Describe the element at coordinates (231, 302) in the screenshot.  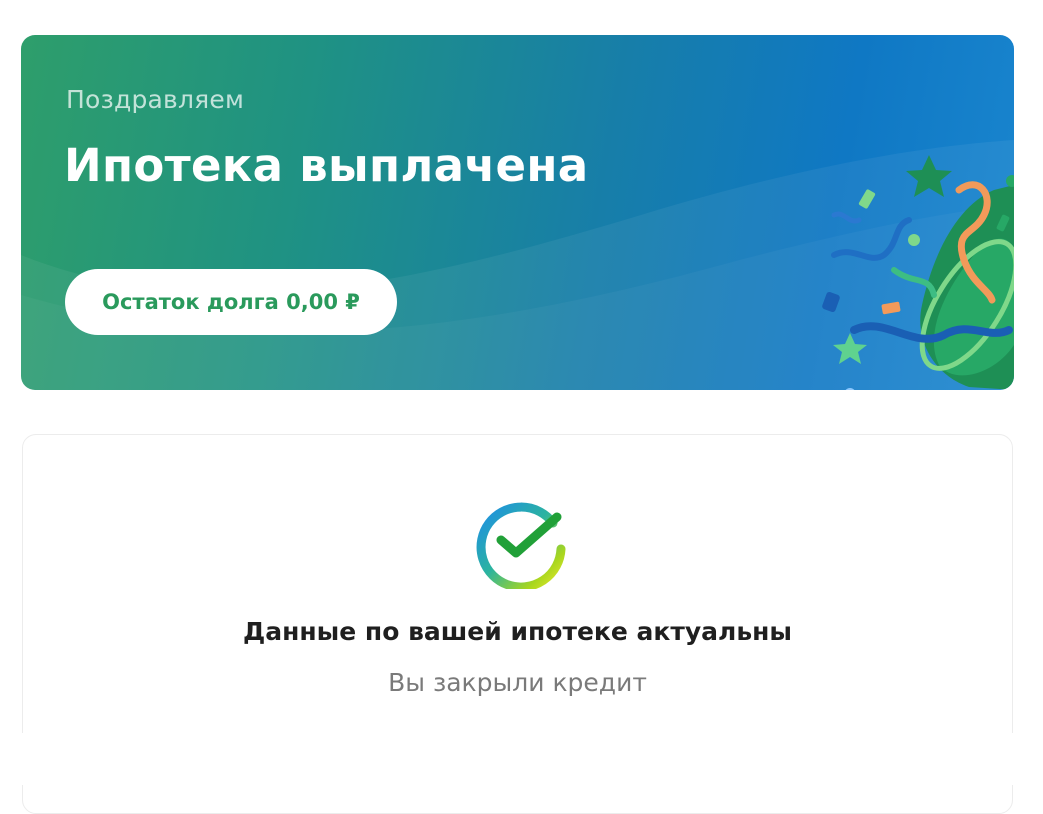
I see `remaining-debt-button: Остаток долга 0,00 ₽` at that location.